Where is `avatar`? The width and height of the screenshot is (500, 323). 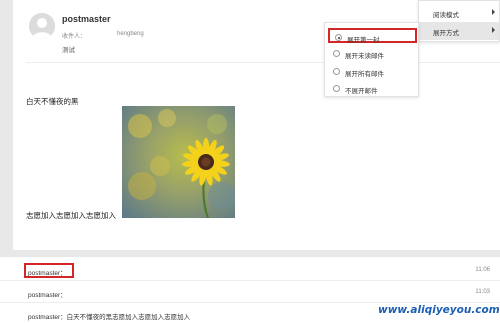
avatar is located at coordinates (42, 26).